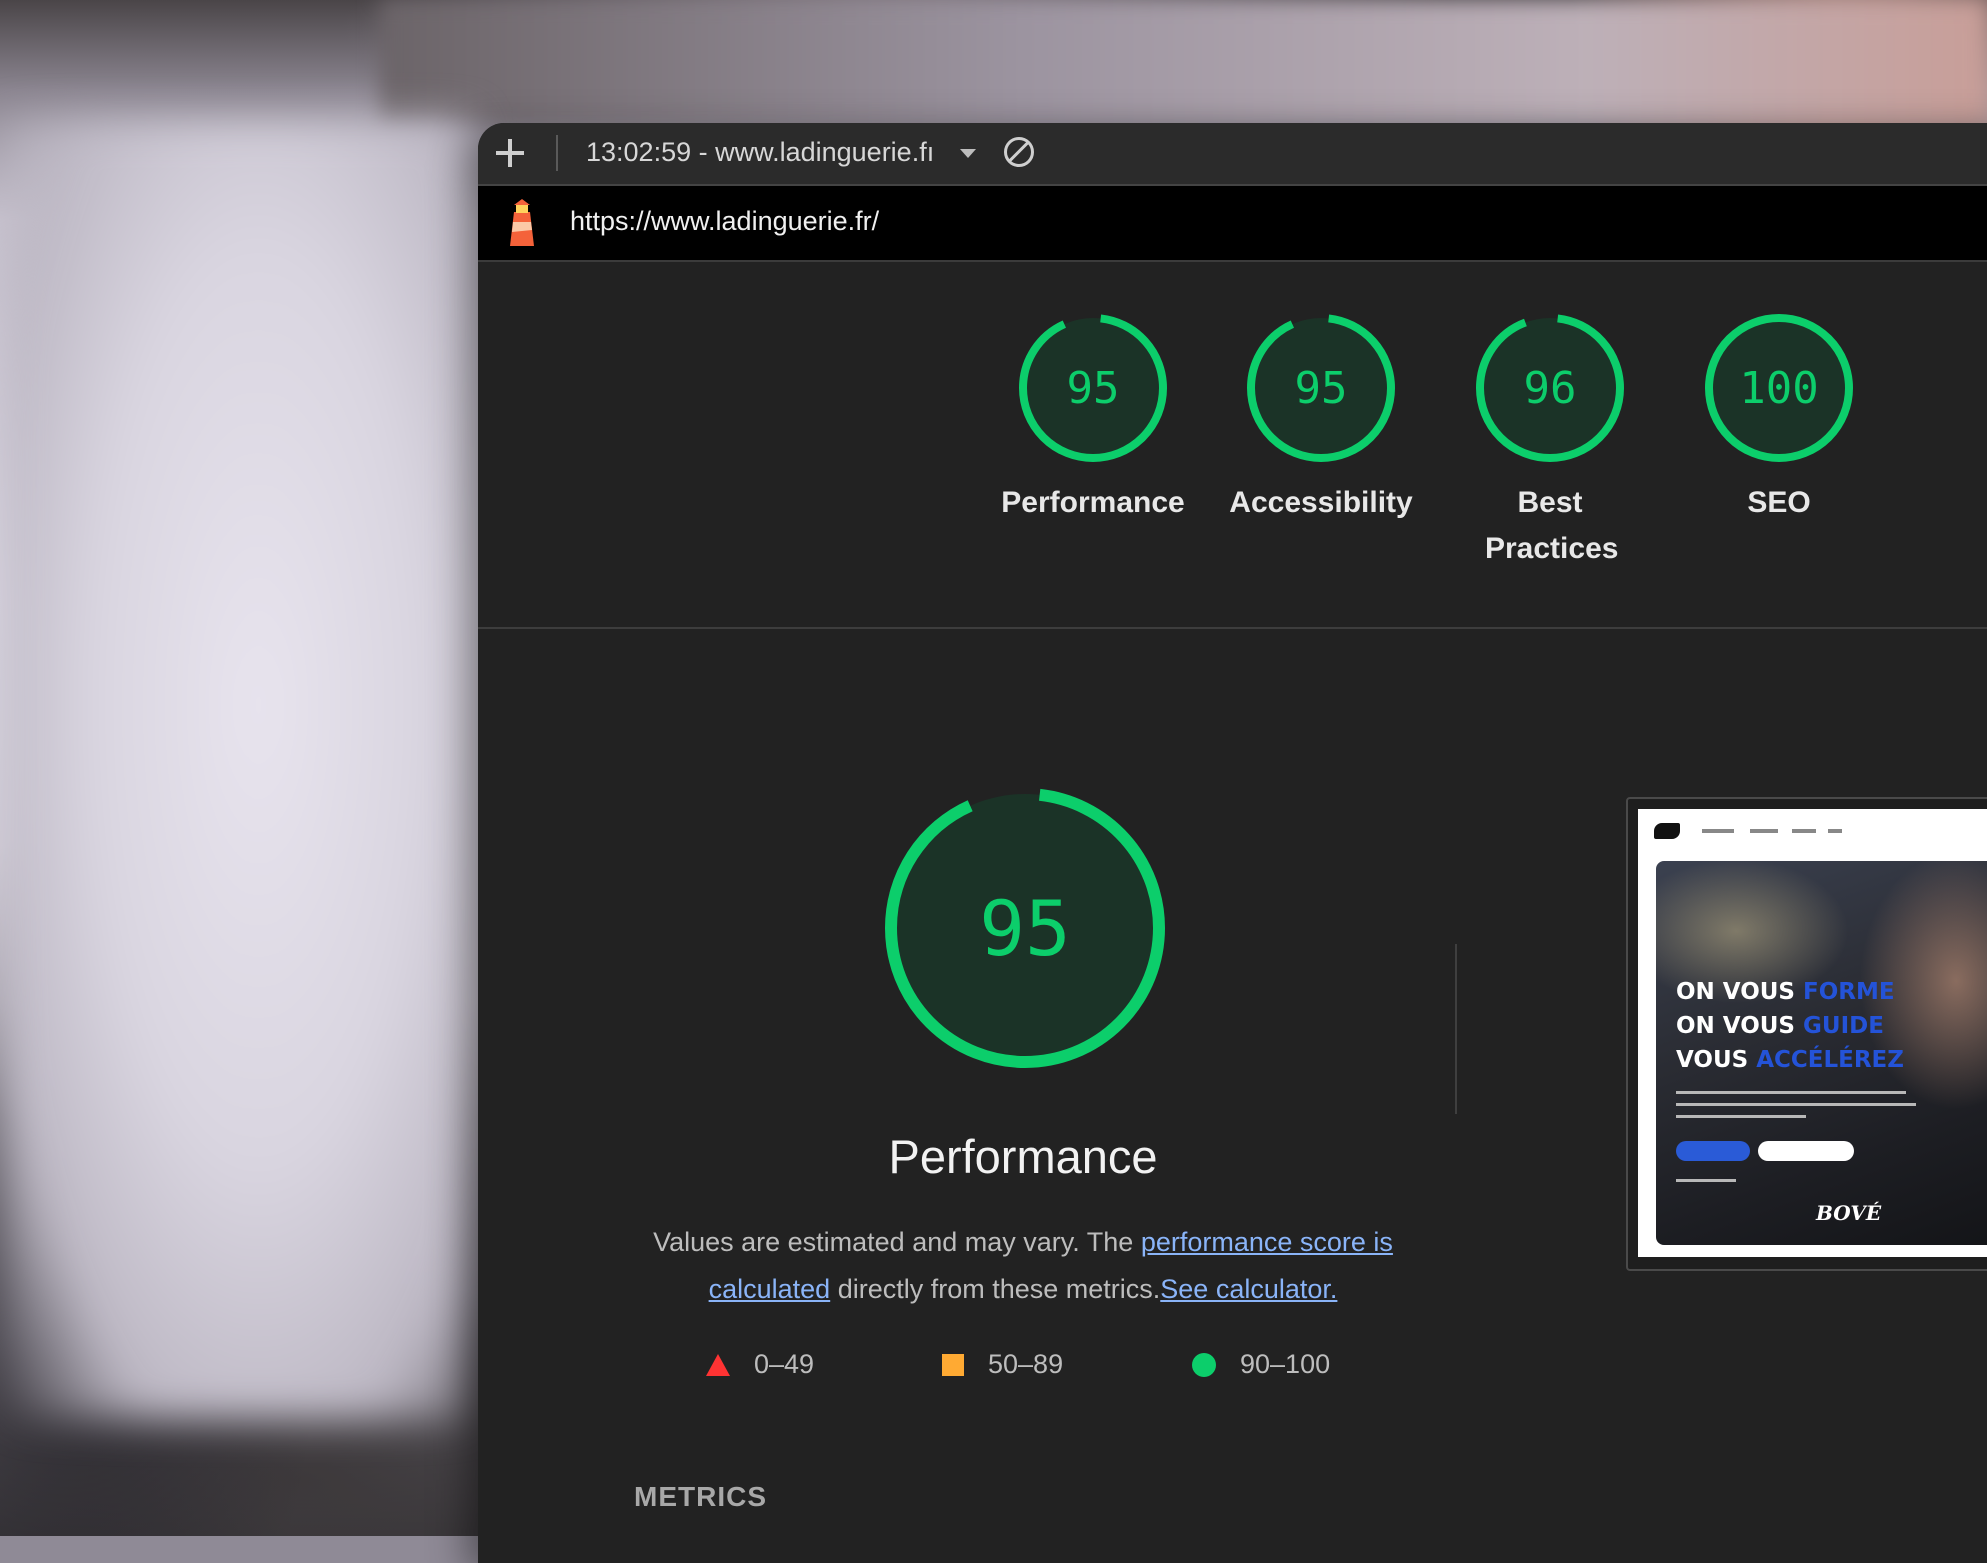  What do you see at coordinates (1785, 992) in the screenshot?
I see `hero-line-1: ON VOUS FORME` at bounding box center [1785, 992].